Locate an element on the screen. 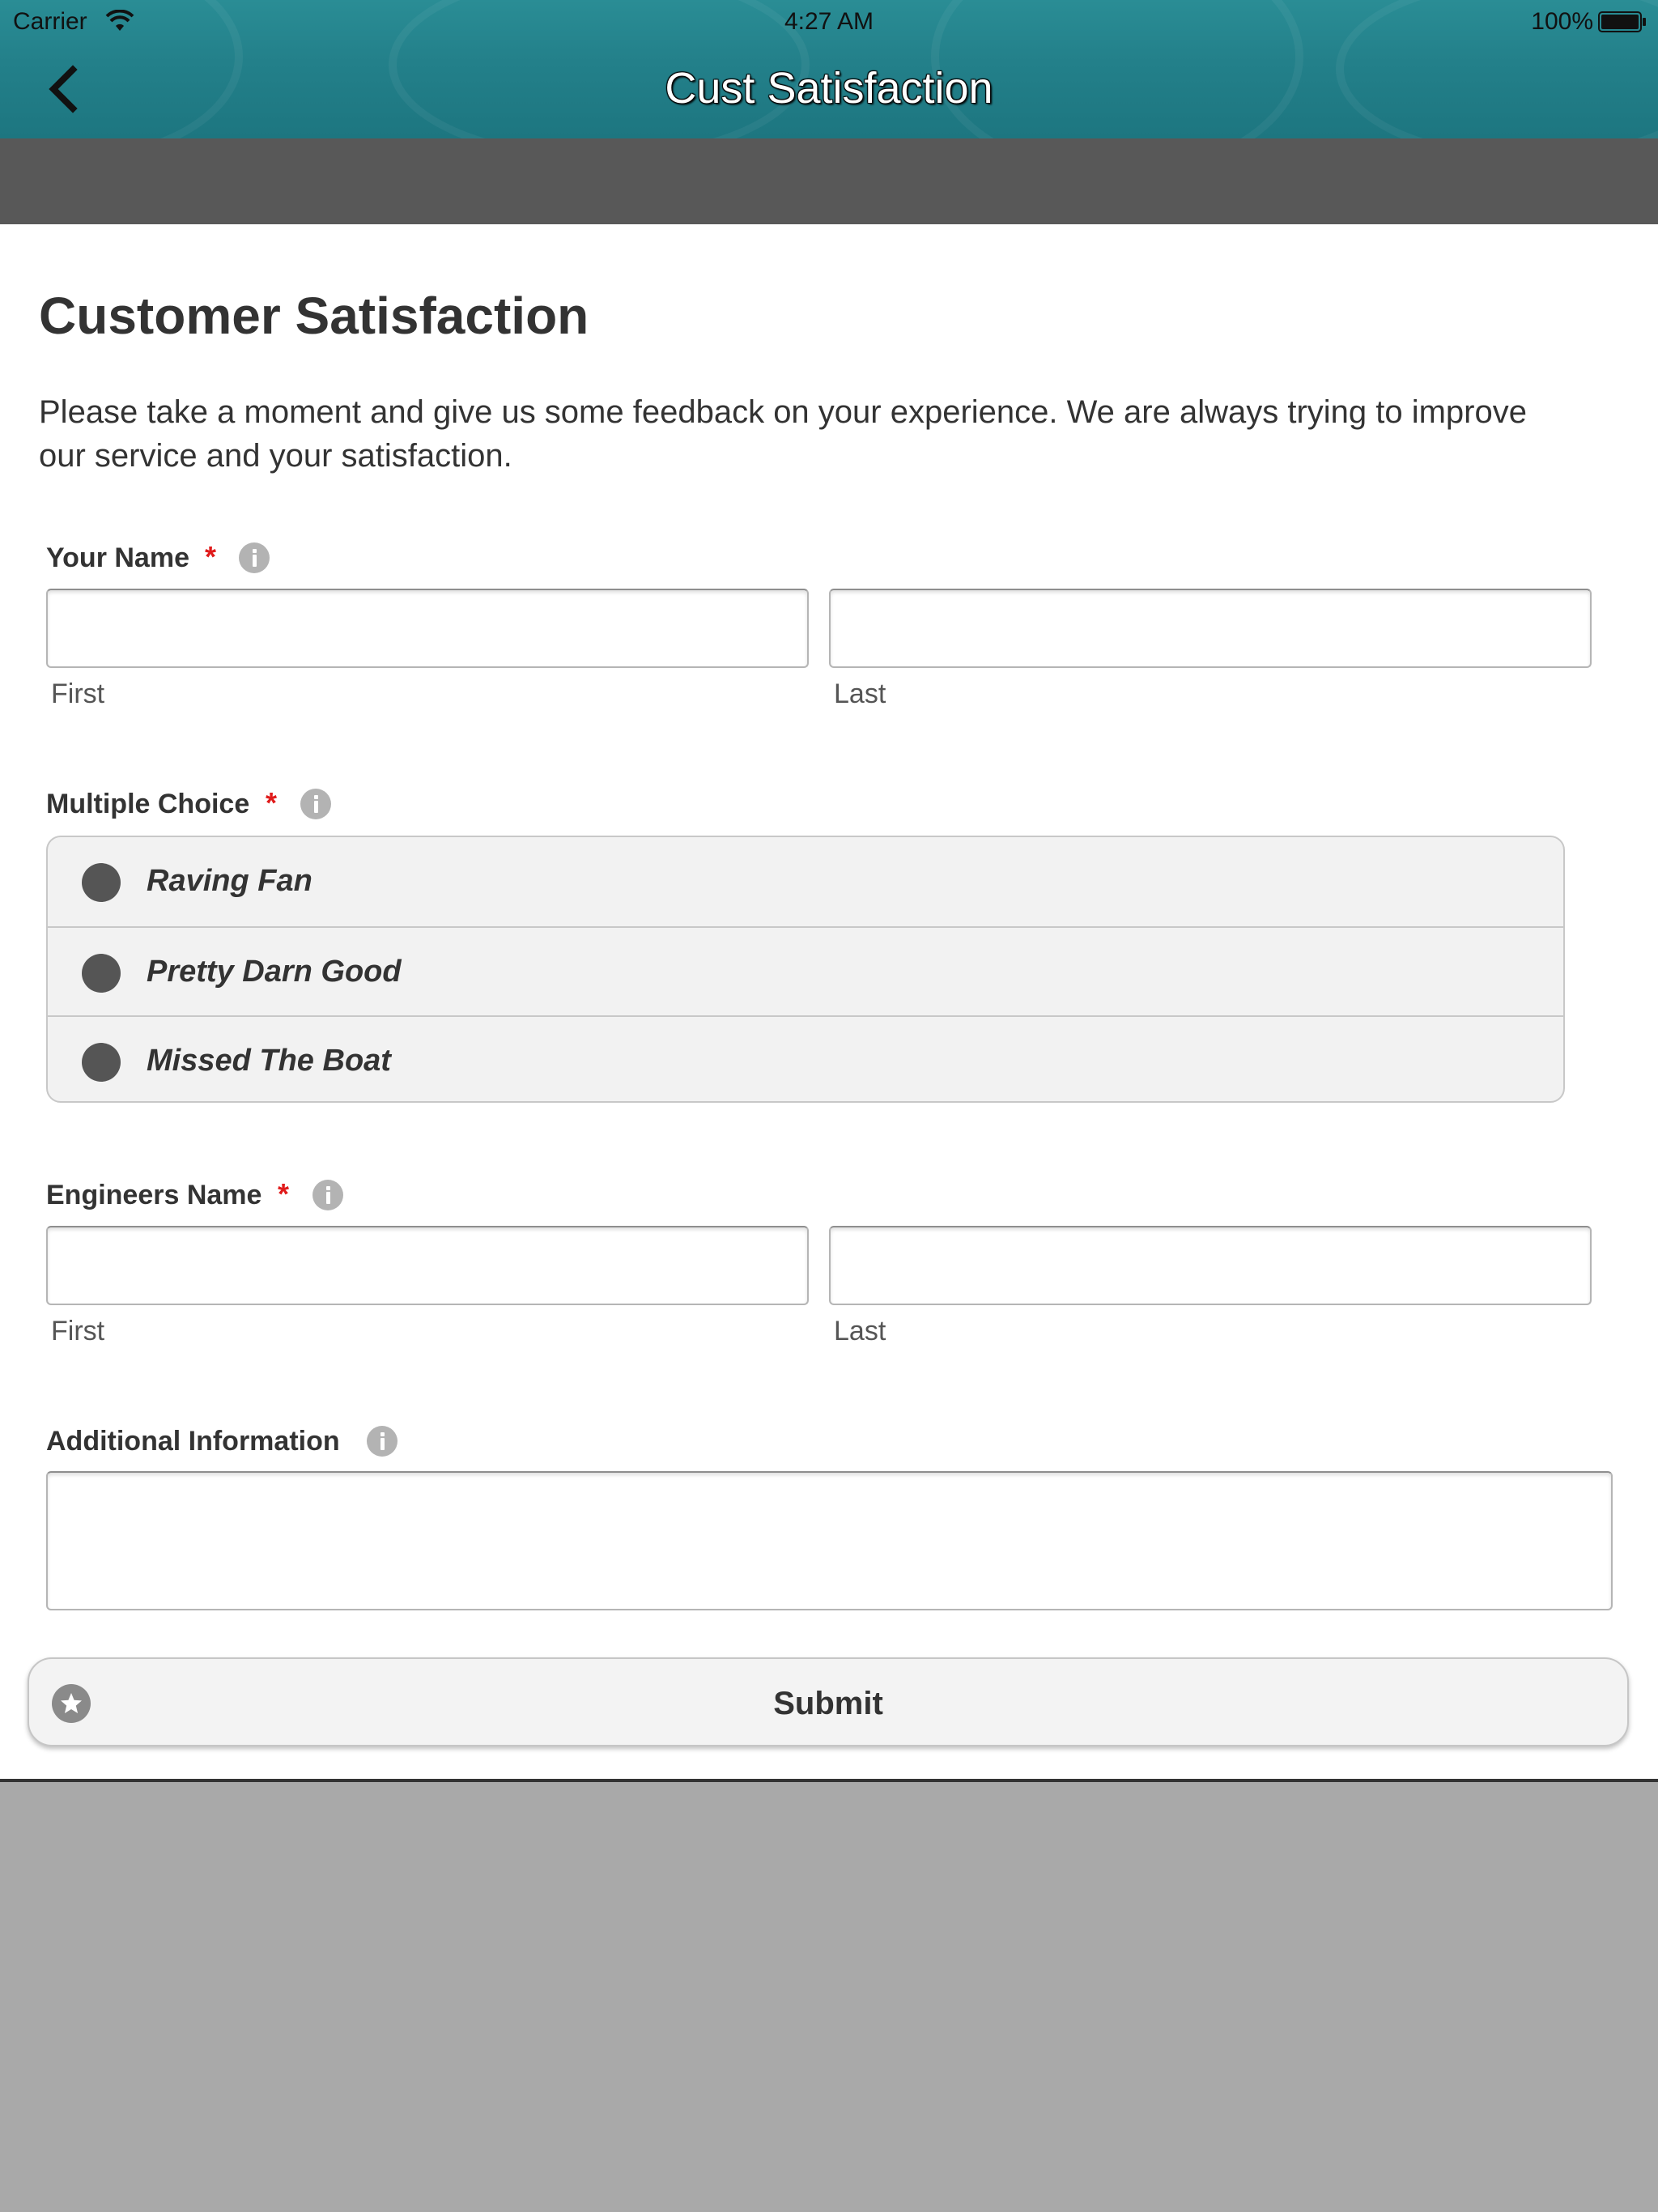  top-bar: Carrier 4:27 AM 100% Cust Satisfaction is located at coordinates (829, 69).